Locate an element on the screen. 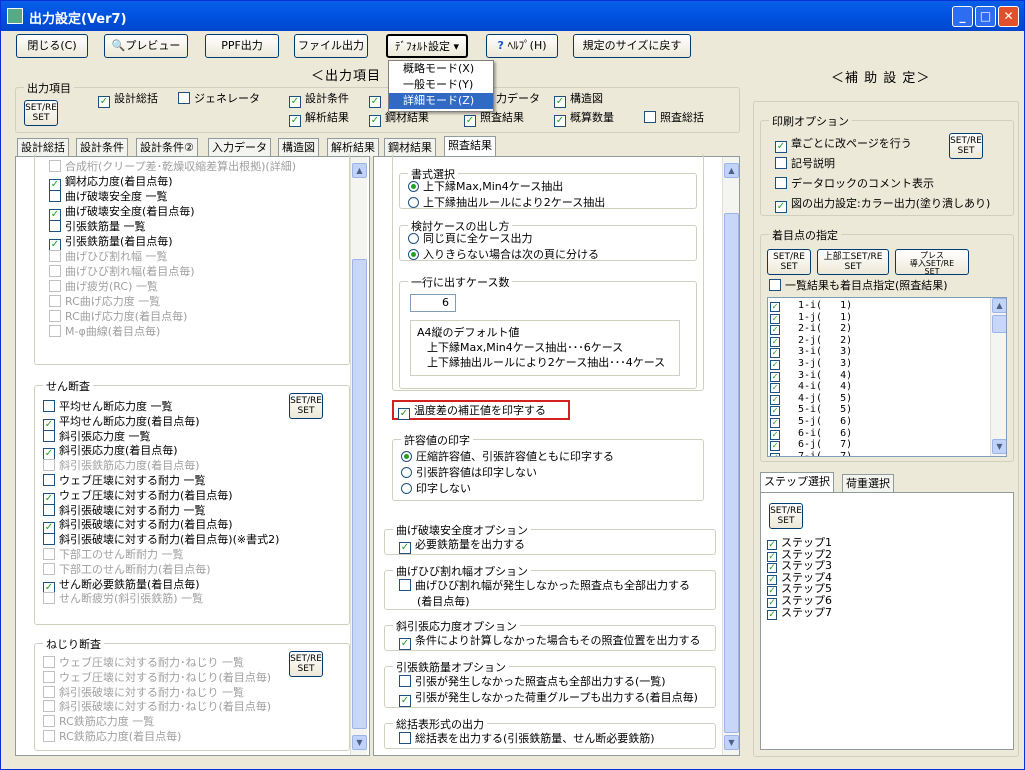  preview-button: 🔍プレビュー is located at coordinates (146, 46).